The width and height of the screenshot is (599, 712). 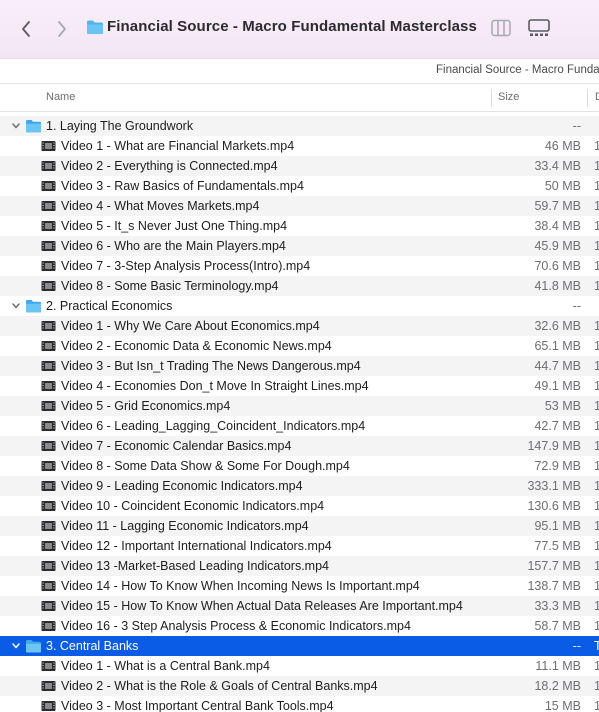 I want to click on gallery-view-icon, so click(x=539, y=28).